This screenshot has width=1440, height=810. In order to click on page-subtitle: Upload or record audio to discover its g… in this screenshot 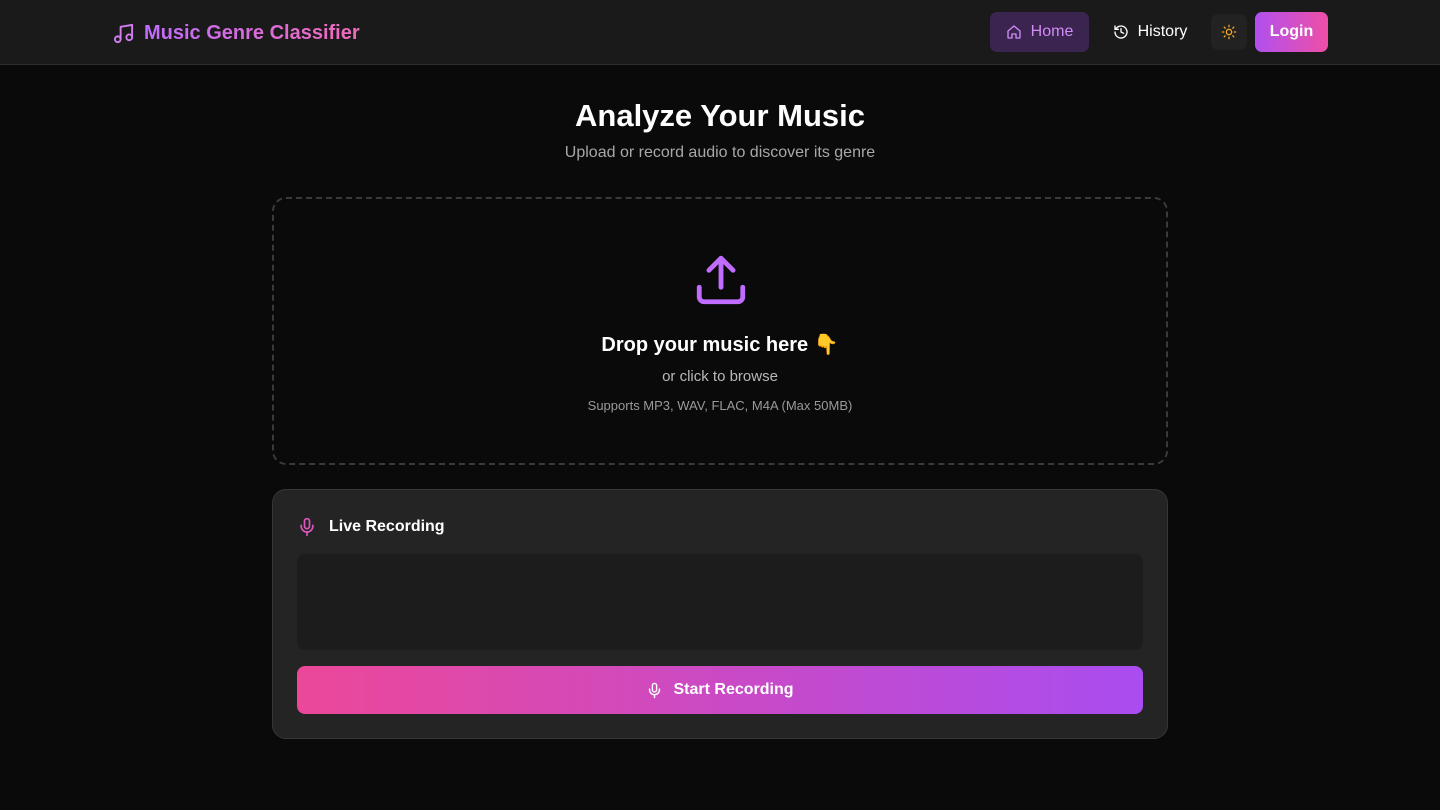, I will do `click(720, 152)`.